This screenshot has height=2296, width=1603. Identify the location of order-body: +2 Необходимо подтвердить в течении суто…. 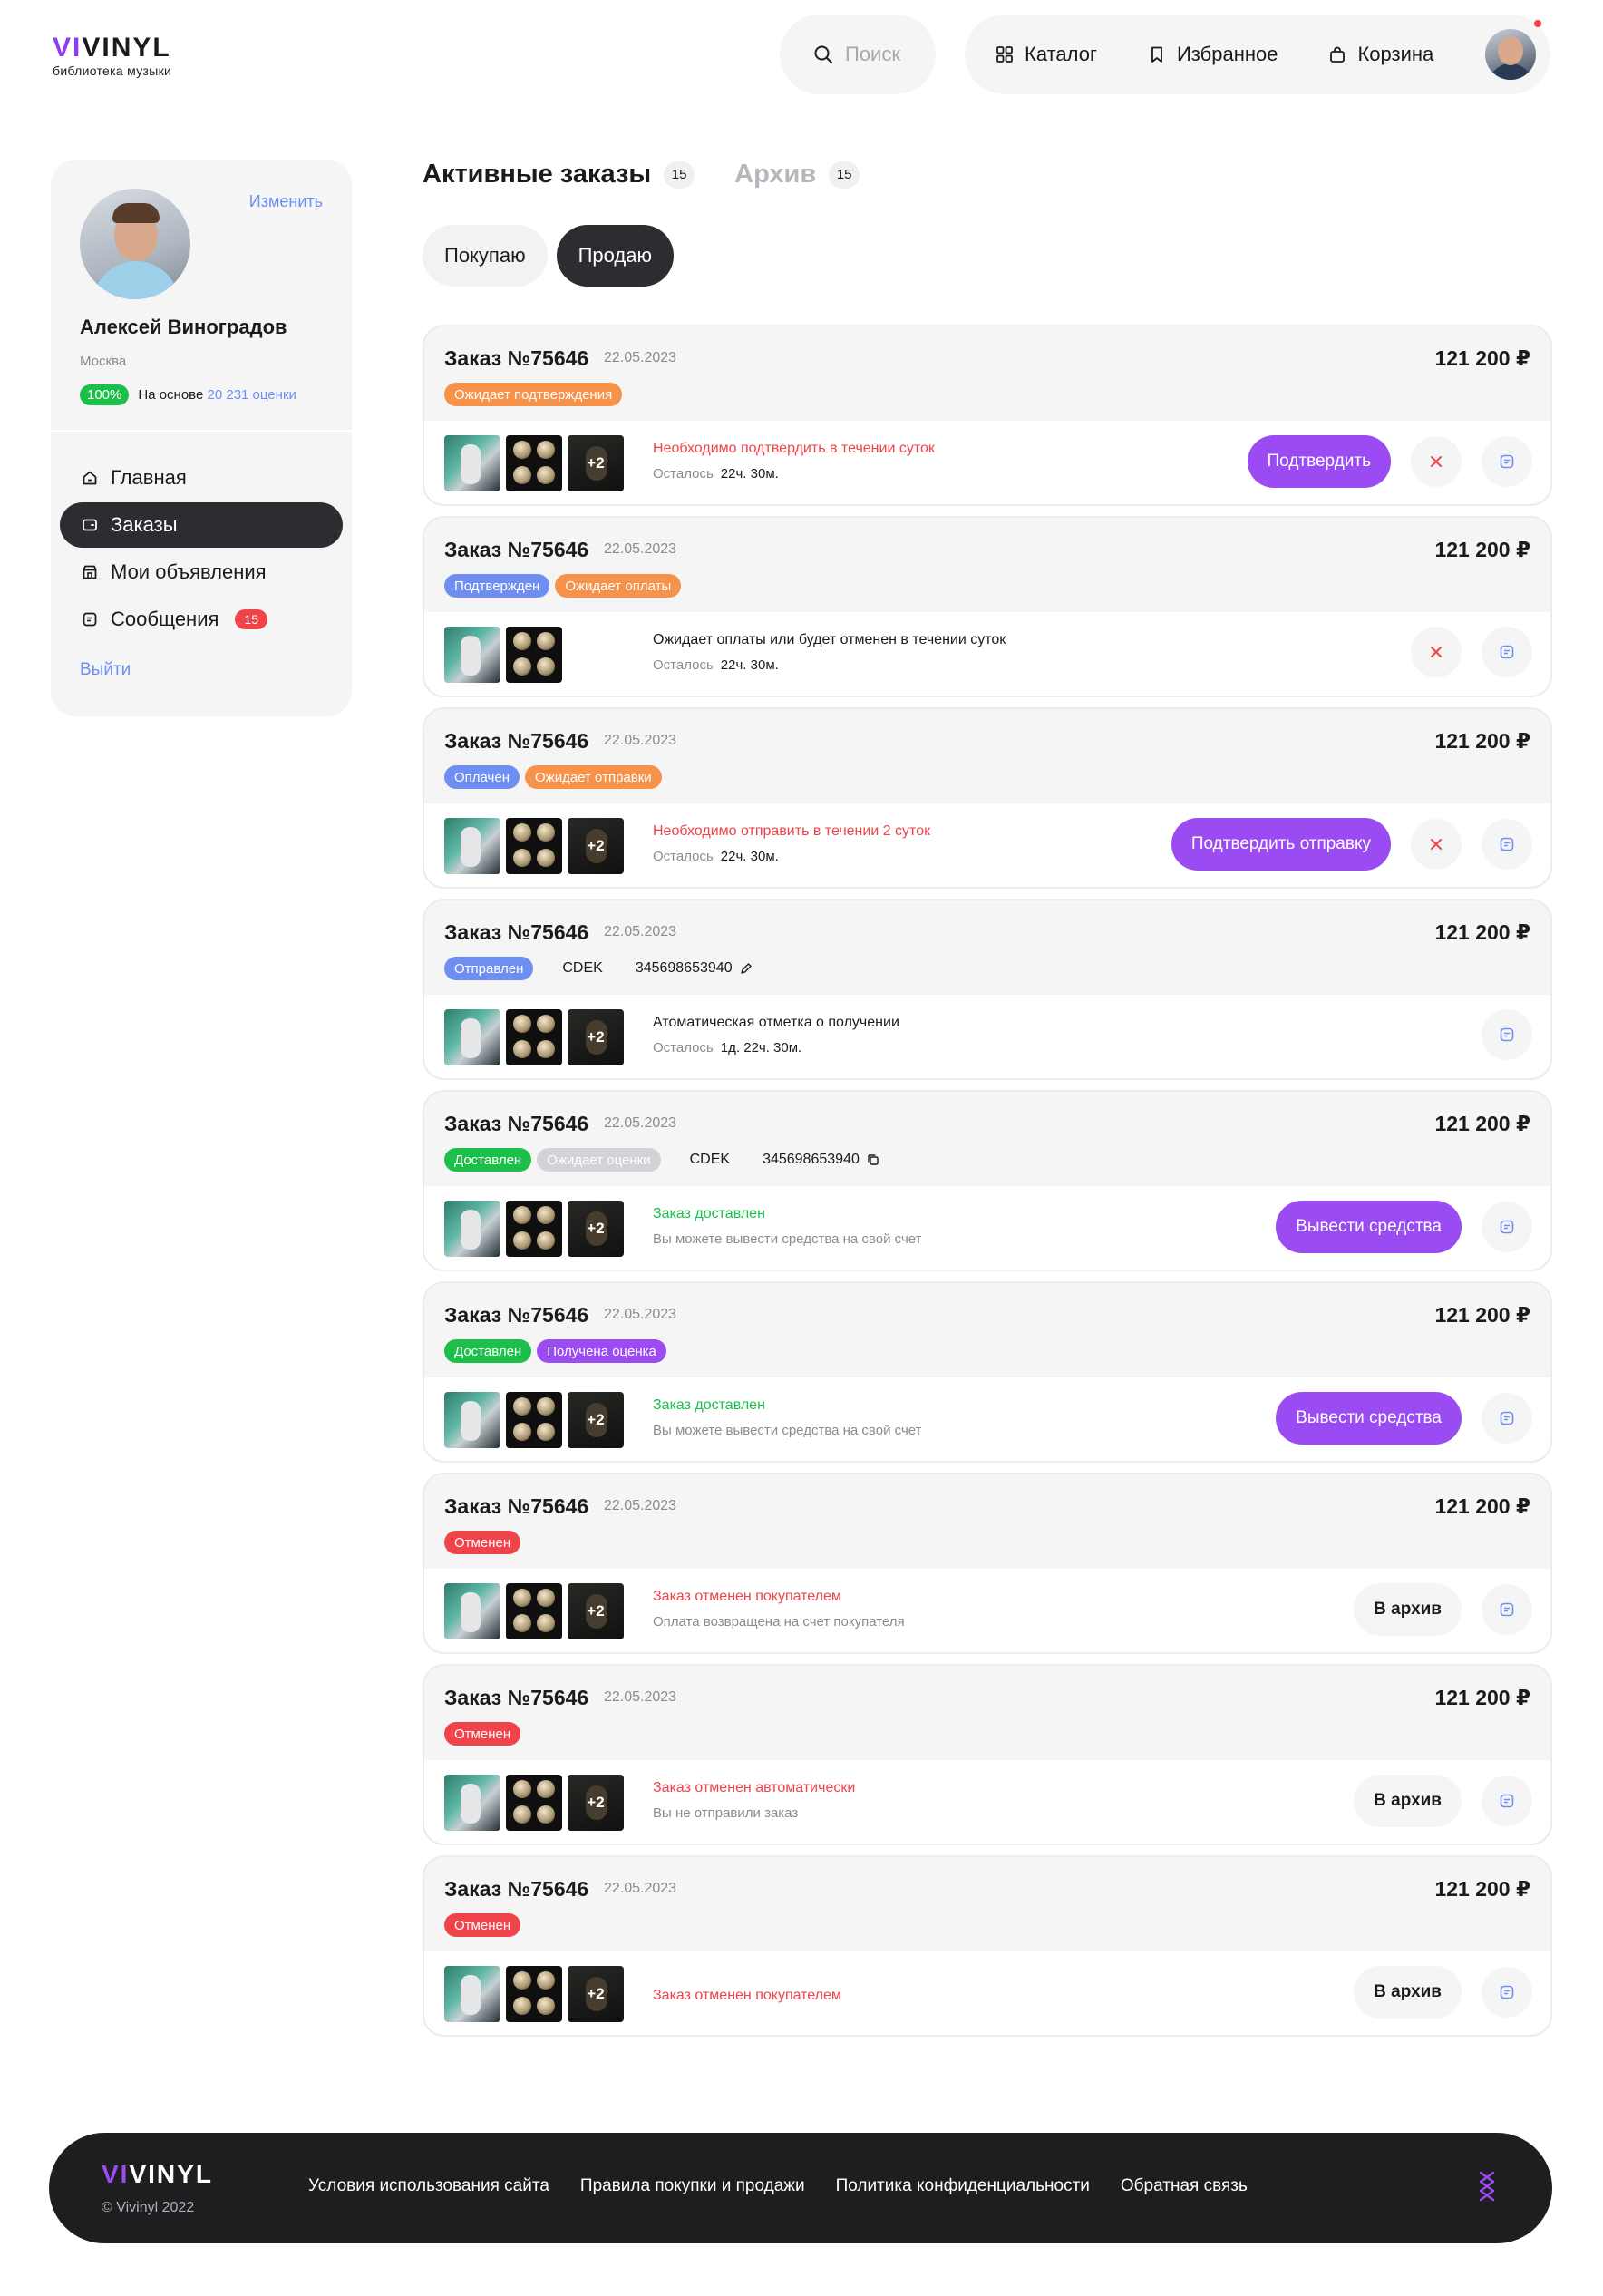
(987, 462).